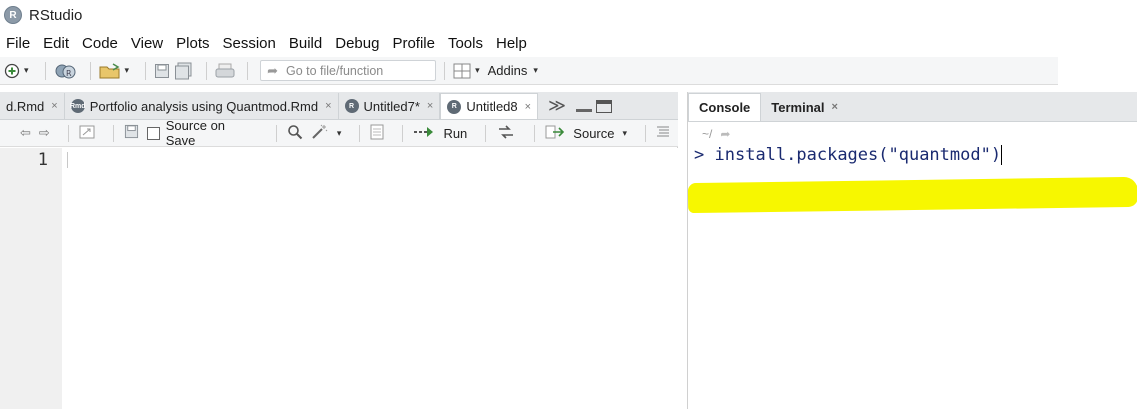 The height and width of the screenshot is (409, 1137). Describe the element at coordinates (110, 71) in the screenshot. I see `open-file-icon` at that location.